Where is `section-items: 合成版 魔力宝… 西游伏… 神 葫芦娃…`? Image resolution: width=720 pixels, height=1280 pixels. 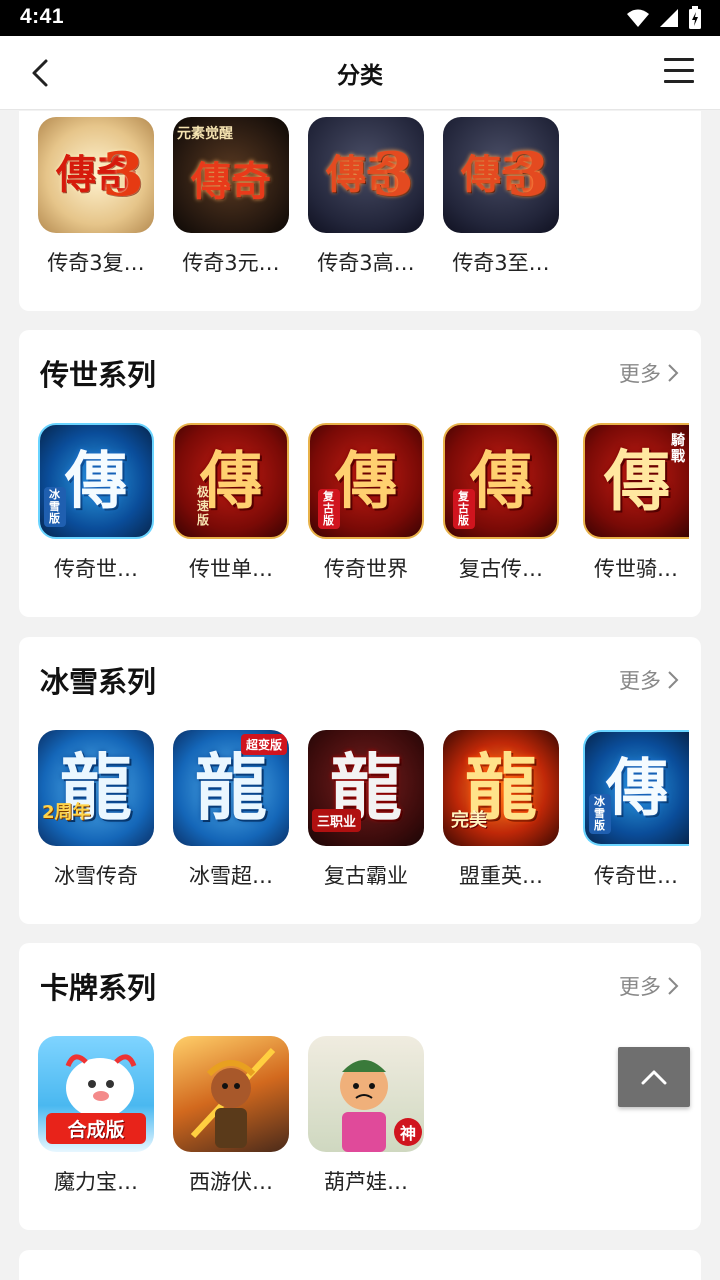
section-items: 合成版 魔力宝… 西游伏… 神 葫芦娃… is located at coordinates (231, 1116).